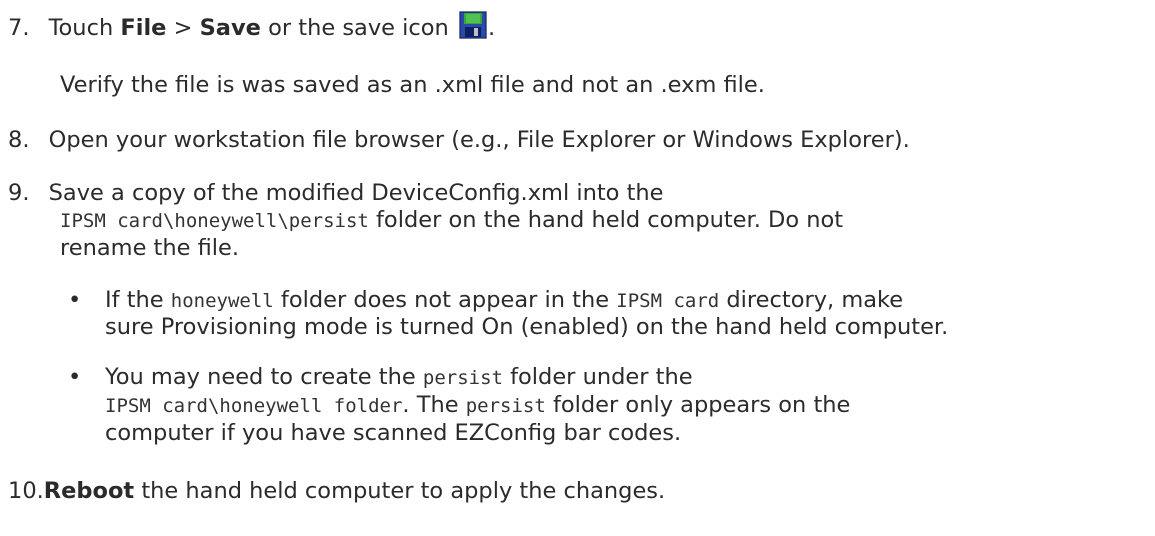  What do you see at coordinates (19, 28) in the screenshot?
I see `step-number: 7.` at bounding box center [19, 28].